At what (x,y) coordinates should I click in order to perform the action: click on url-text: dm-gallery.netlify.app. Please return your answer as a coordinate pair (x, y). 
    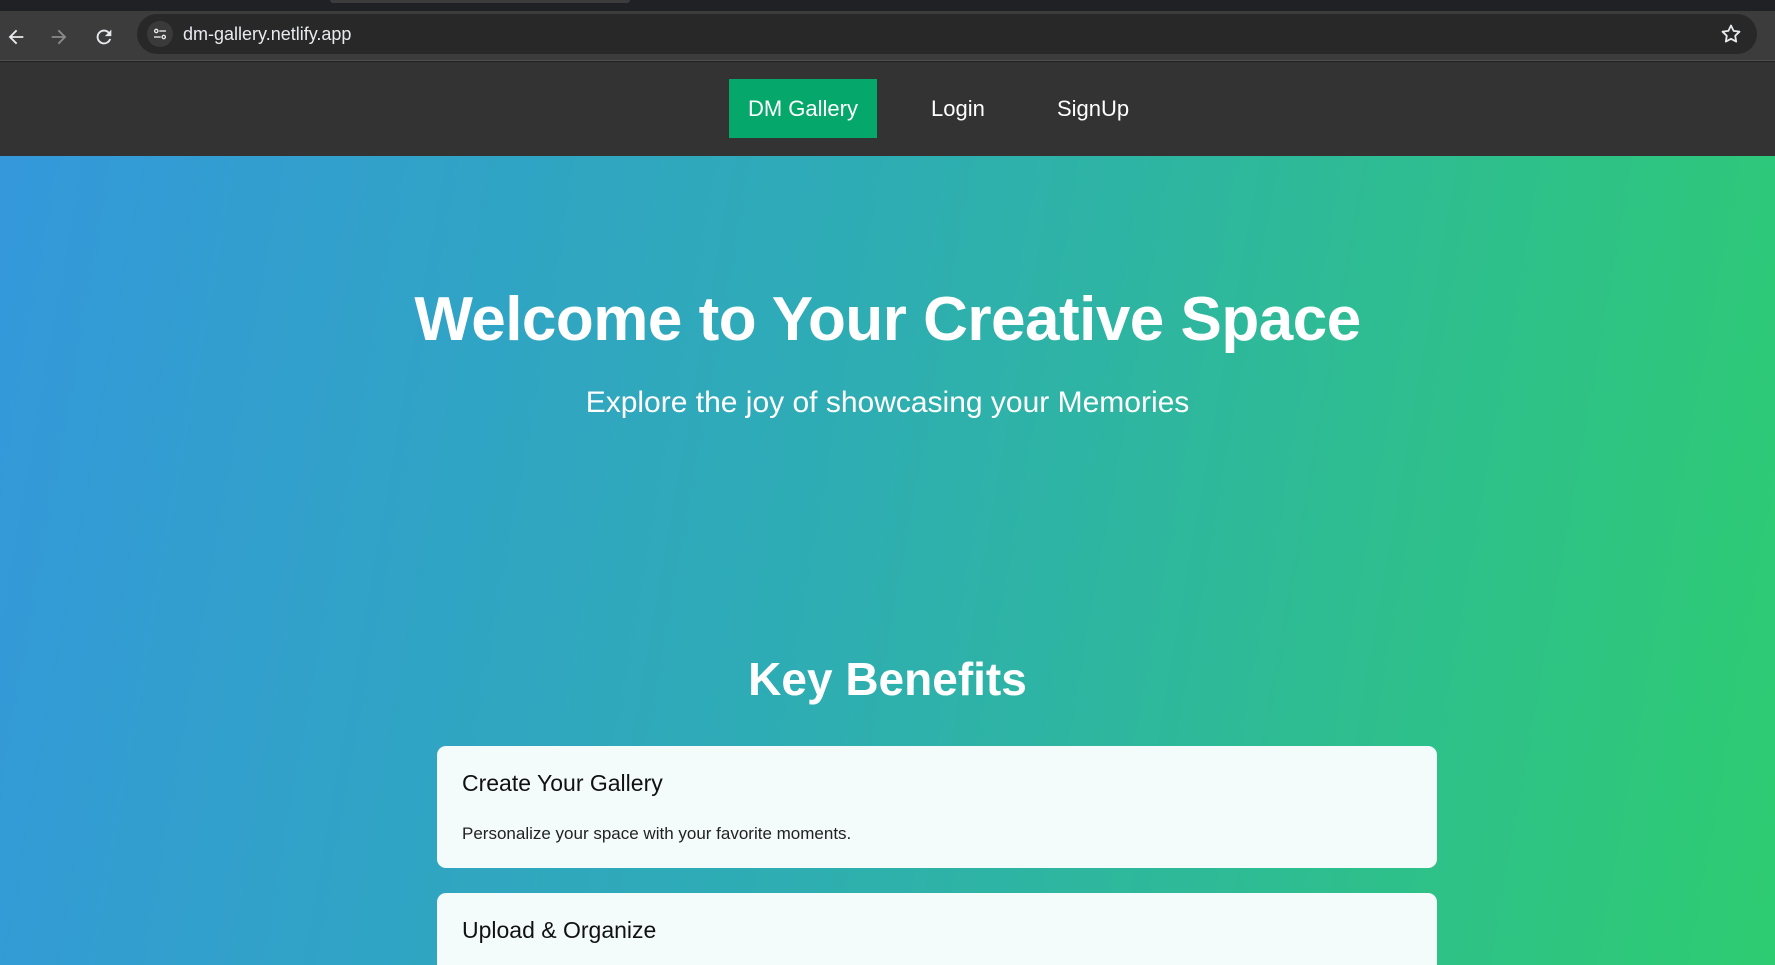
    Looking at the image, I should click on (267, 34).